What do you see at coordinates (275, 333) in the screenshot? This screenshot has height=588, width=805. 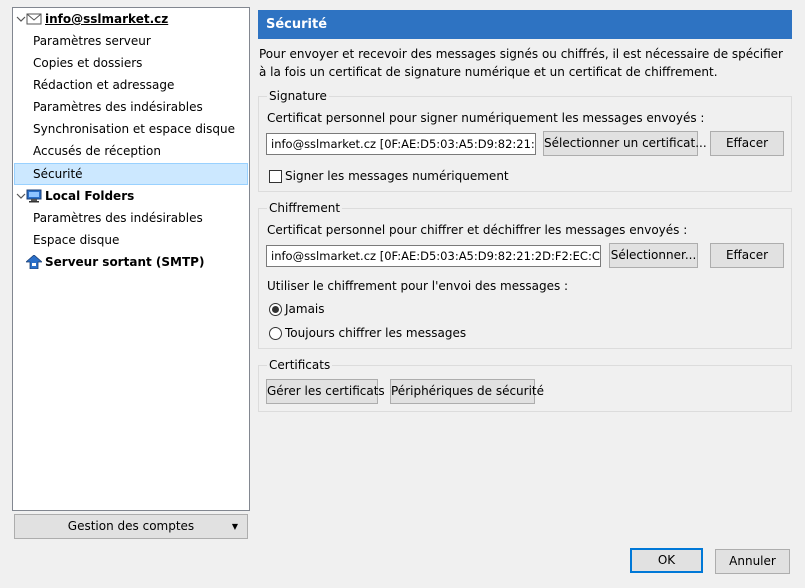 I see `encrypt-always-radio` at bounding box center [275, 333].